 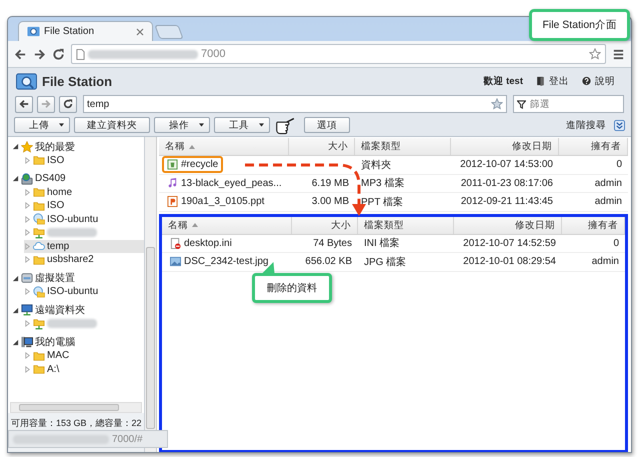 What do you see at coordinates (84, 259) in the screenshot?
I see `tree-item: usbshare2` at bounding box center [84, 259].